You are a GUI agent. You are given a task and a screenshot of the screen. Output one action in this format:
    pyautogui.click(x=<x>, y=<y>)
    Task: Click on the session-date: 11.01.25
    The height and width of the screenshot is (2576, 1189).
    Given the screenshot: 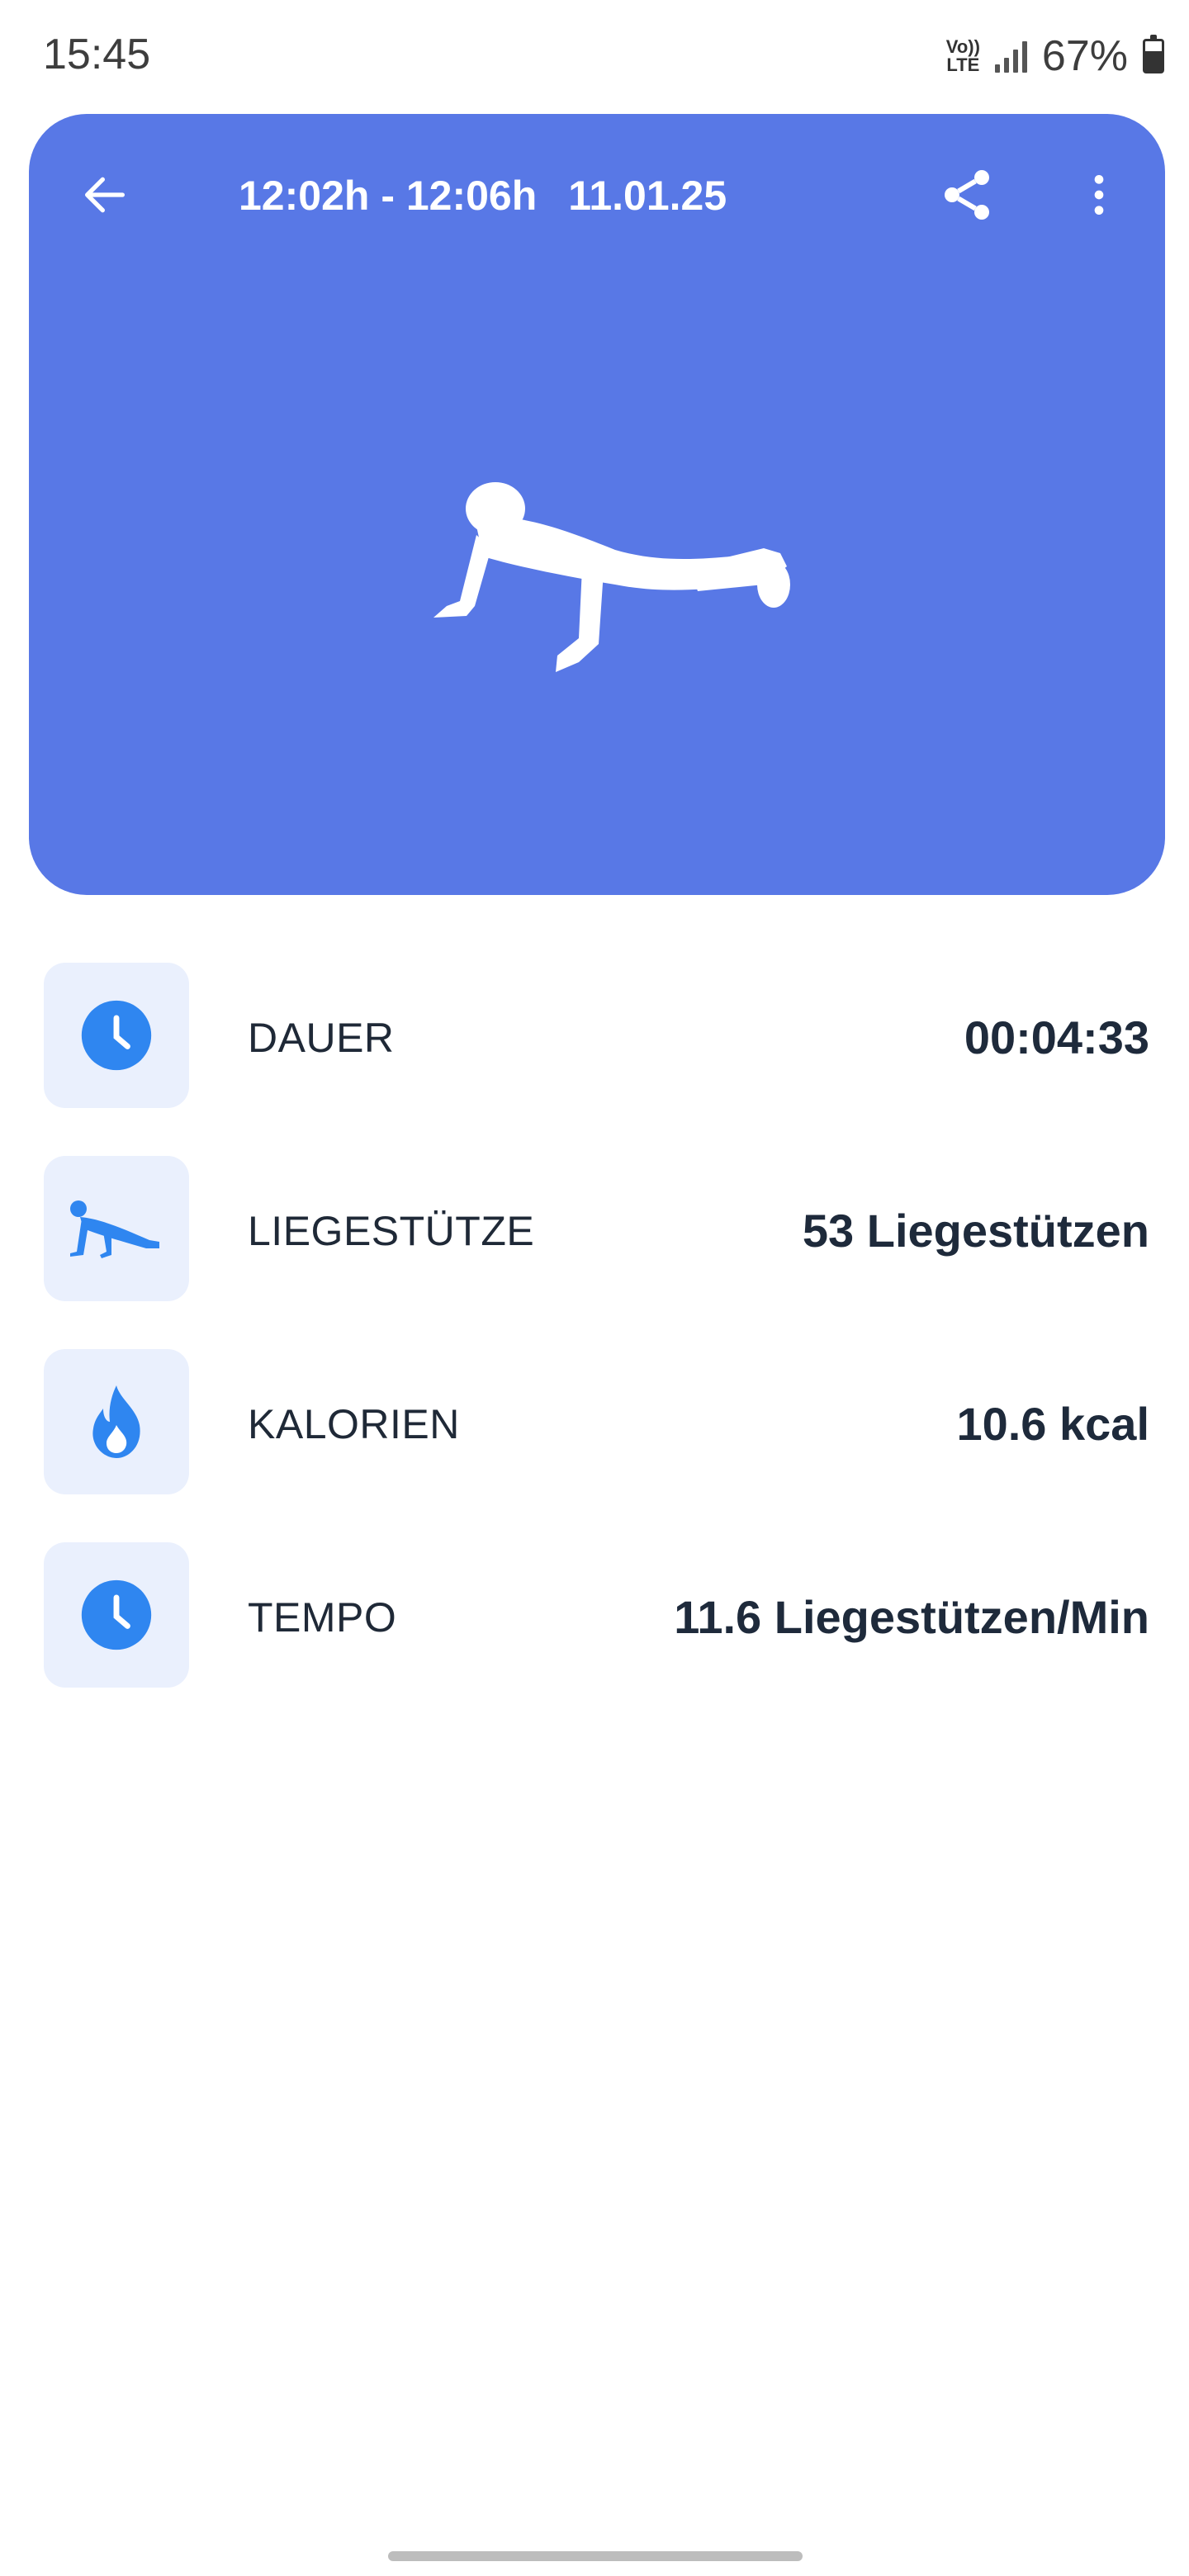 What is the action you would take?
    pyautogui.click(x=647, y=196)
    